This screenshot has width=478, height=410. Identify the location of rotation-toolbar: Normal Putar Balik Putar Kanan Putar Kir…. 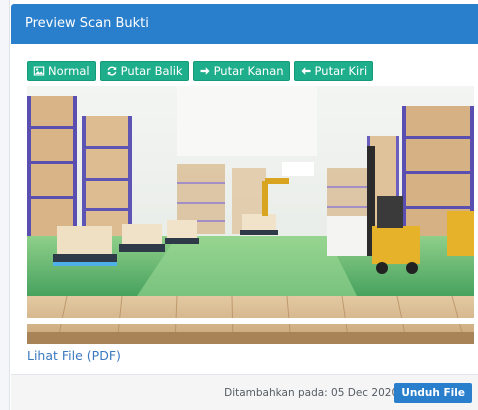
(200, 71).